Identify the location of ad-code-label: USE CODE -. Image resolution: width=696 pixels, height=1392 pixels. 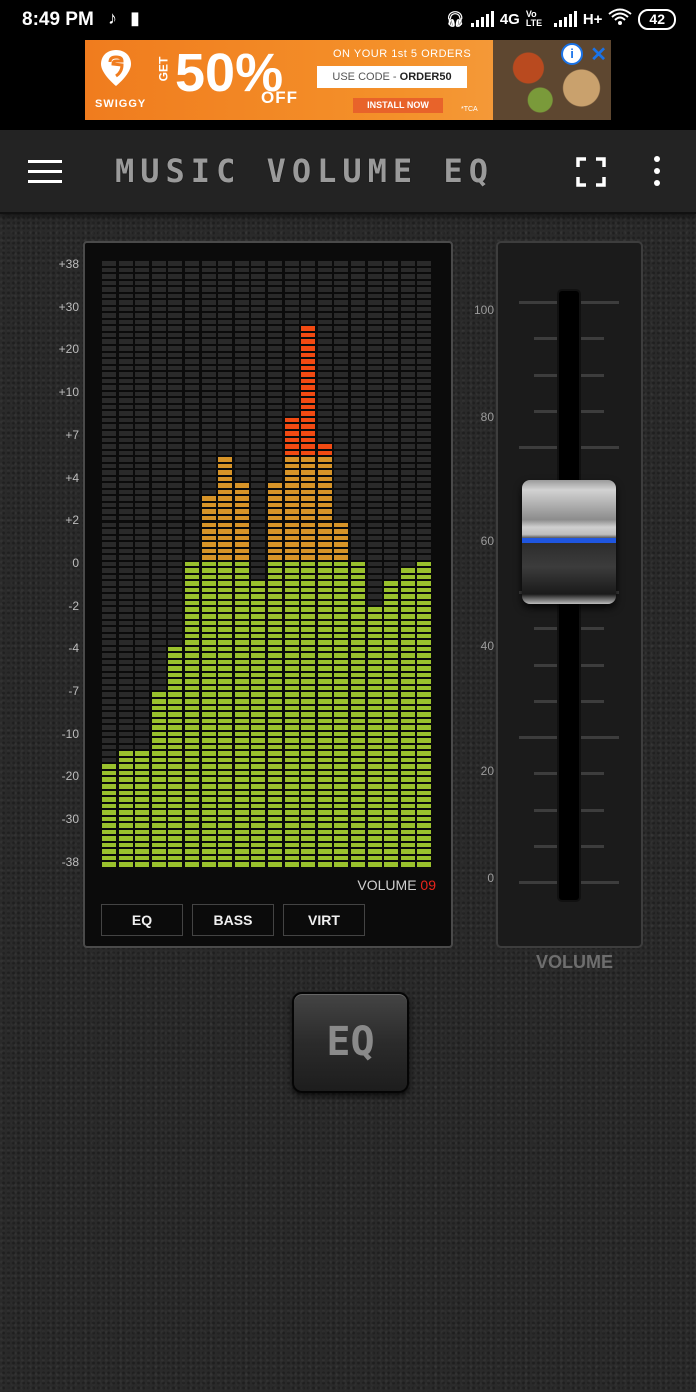
(364, 77).